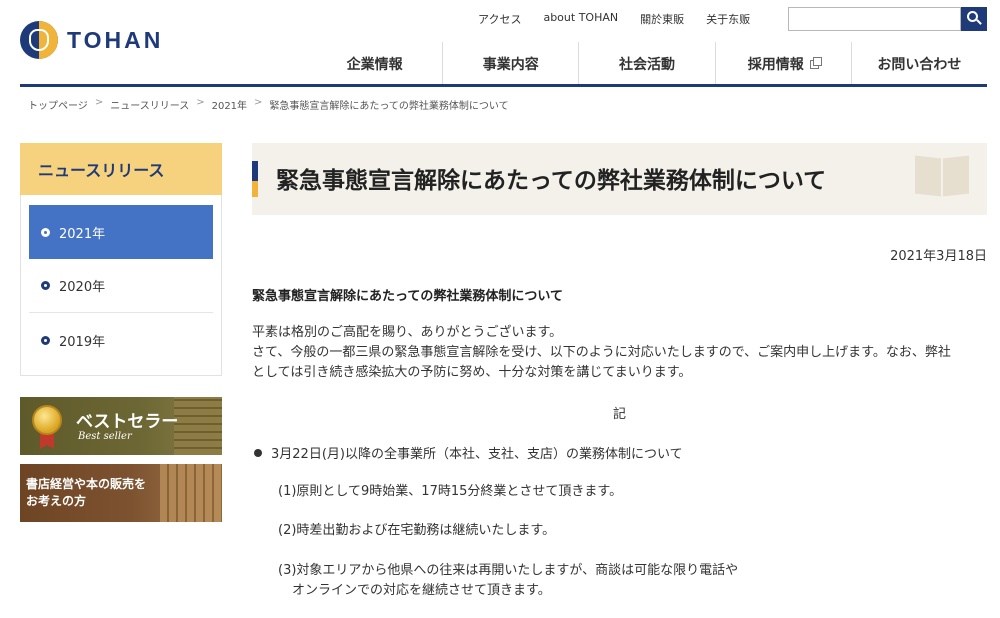 The image size is (1000, 618). I want to click on ribbon-icon, so click(47, 441).